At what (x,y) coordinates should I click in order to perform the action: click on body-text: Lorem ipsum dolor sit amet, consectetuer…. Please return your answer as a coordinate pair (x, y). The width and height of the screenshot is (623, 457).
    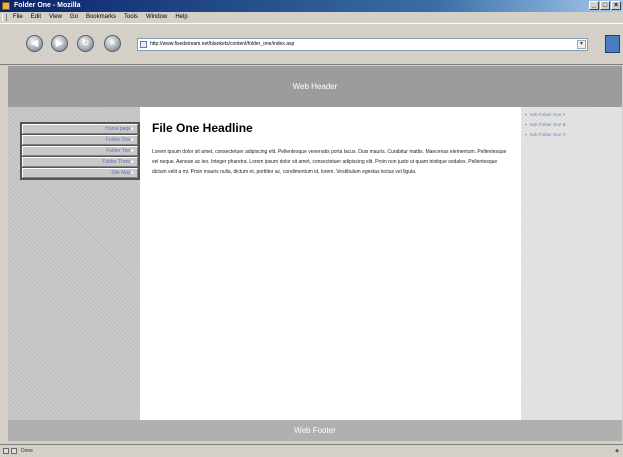
    Looking at the image, I should click on (329, 162).